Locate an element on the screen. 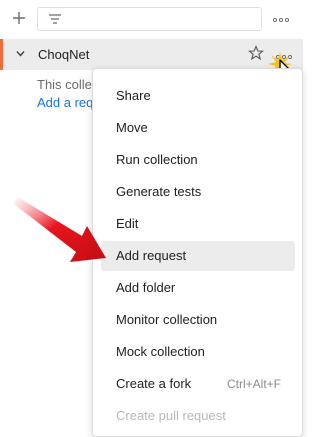 This screenshot has width=320, height=437. menu-item-monitor-collection: Monitor collection is located at coordinates (198, 320).